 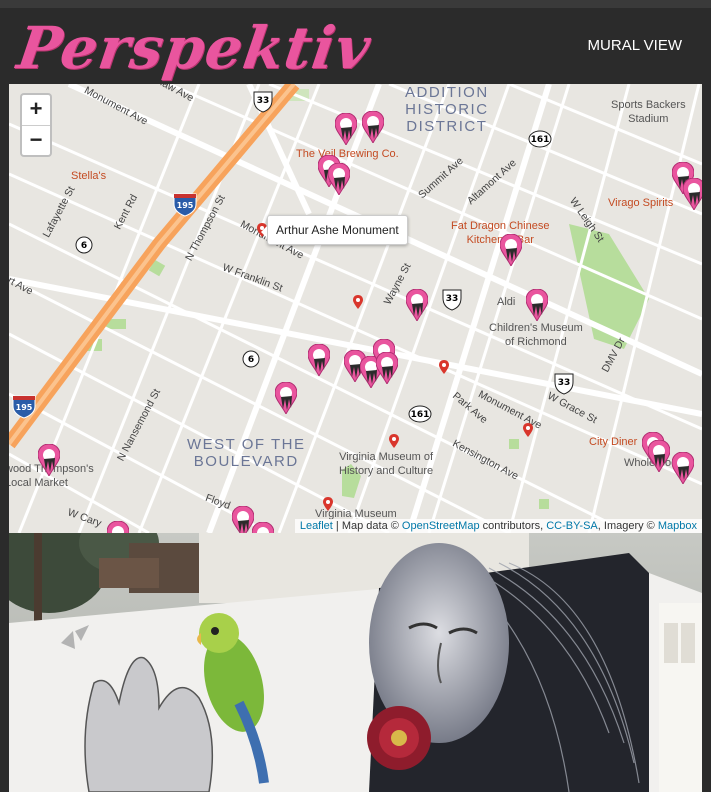 What do you see at coordinates (641, 203) in the screenshot?
I see `poi-virago: Virago Spirits` at bounding box center [641, 203].